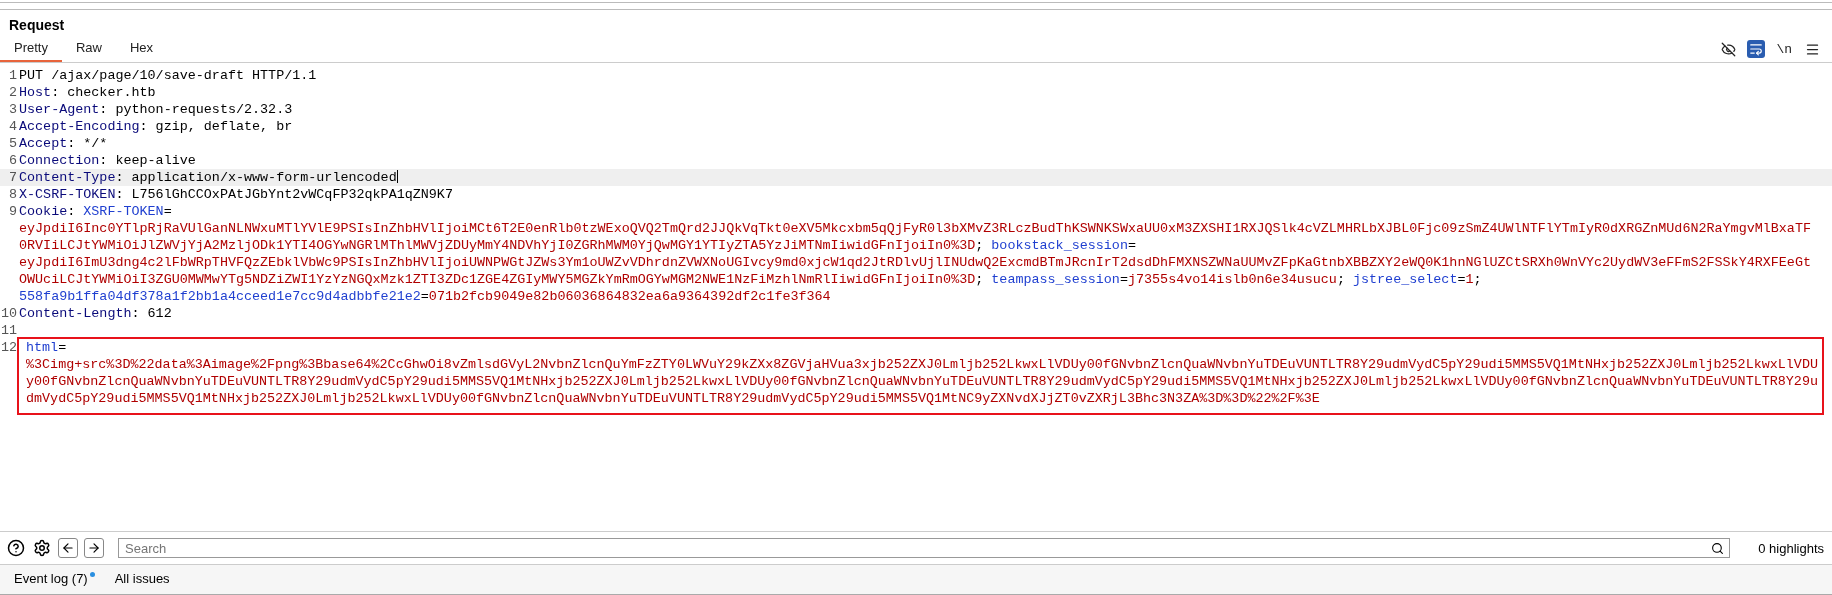 The width and height of the screenshot is (1832, 595). What do you see at coordinates (42, 548) in the screenshot?
I see `gear-icon` at bounding box center [42, 548].